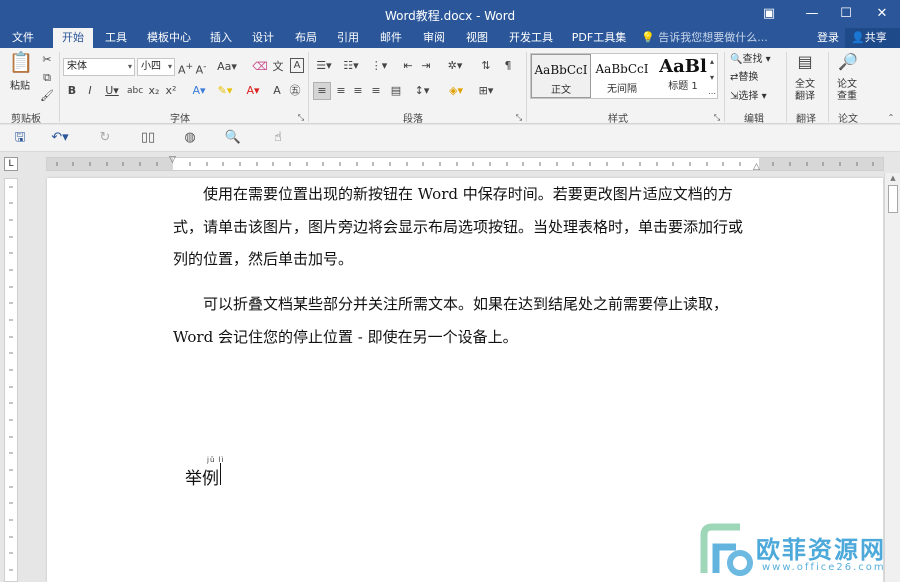 The image size is (900, 582). What do you see at coordinates (278, 138) in the screenshot?
I see `touch-mode-icon: ☝` at bounding box center [278, 138].